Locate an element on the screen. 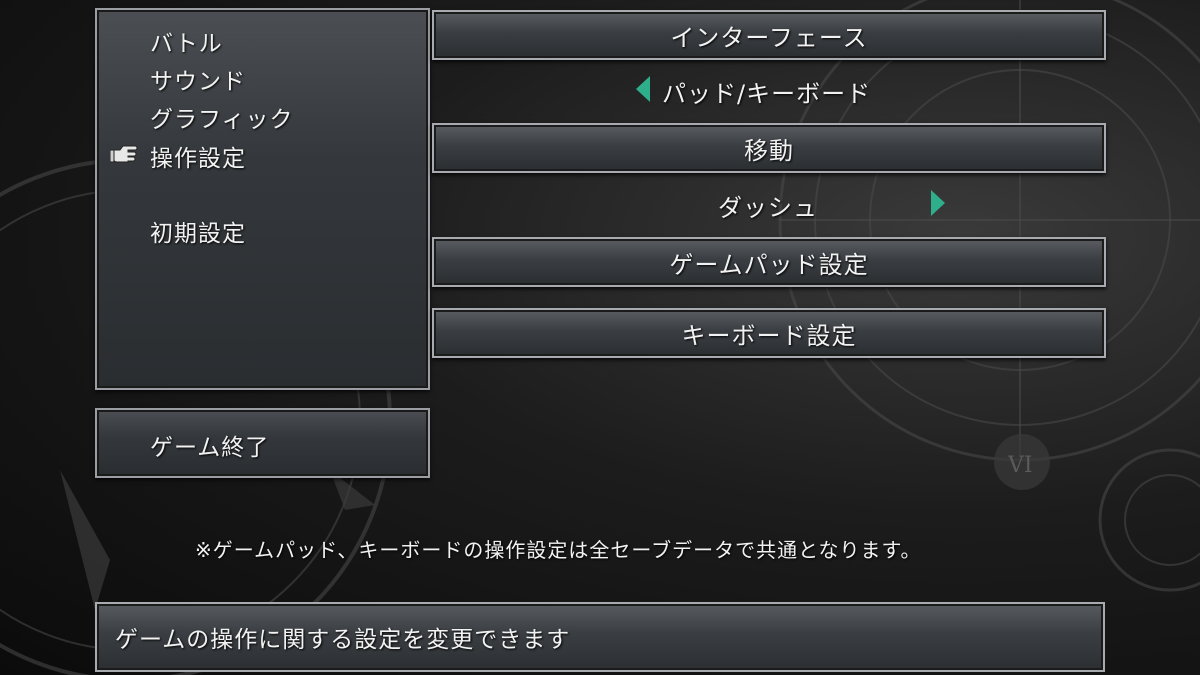 This screenshot has width=1200, height=675. menu-item-controls: 操作設定 is located at coordinates (198, 156).